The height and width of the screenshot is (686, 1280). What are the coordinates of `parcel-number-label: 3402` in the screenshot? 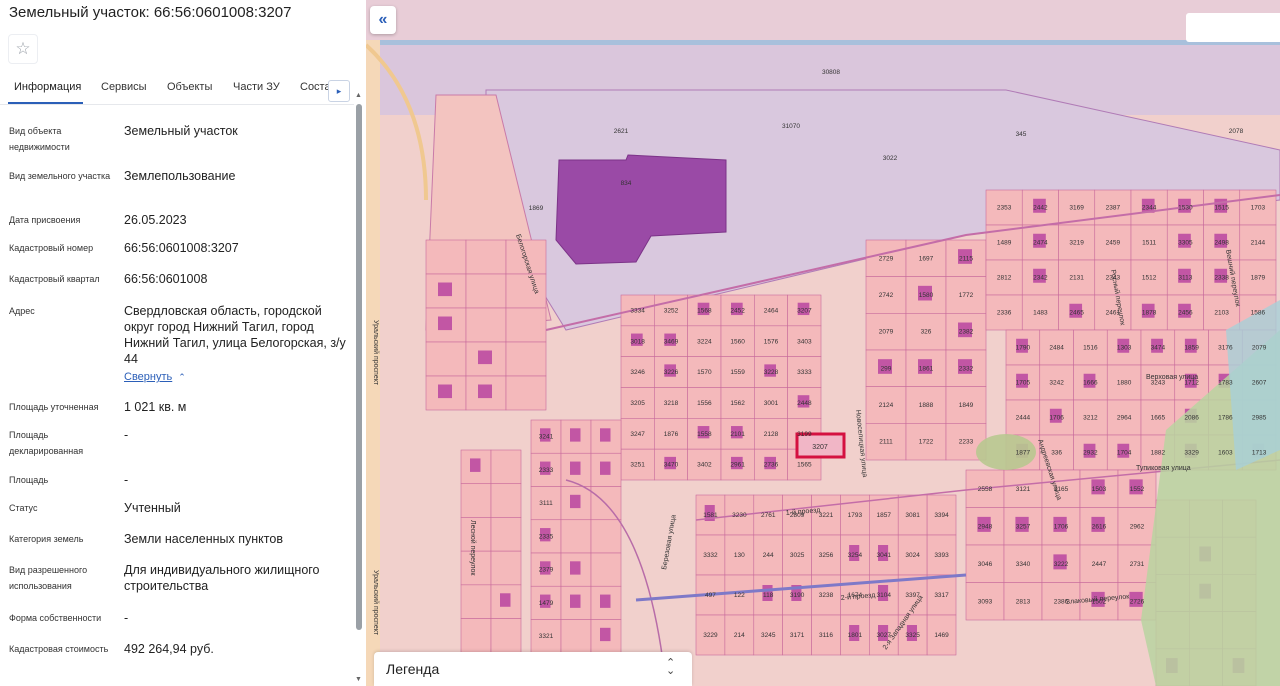 It's located at (704, 465).